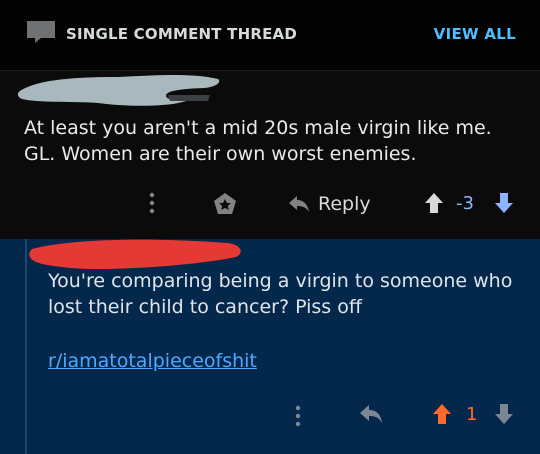 The height and width of the screenshot is (454, 540). Describe the element at coordinates (26, 346) in the screenshot. I see `thread-indent-line` at that location.